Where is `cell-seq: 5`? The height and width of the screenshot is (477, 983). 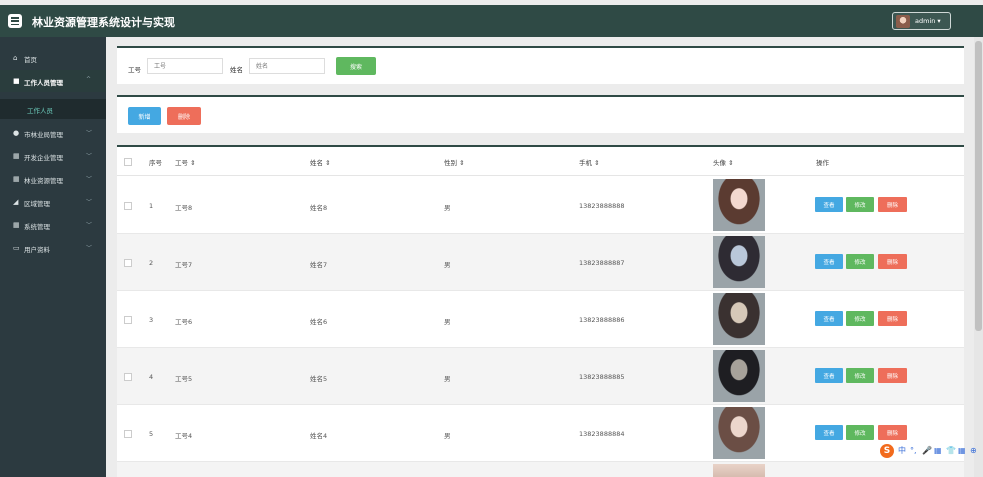 cell-seq: 5 is located at coordinates (151, 434).